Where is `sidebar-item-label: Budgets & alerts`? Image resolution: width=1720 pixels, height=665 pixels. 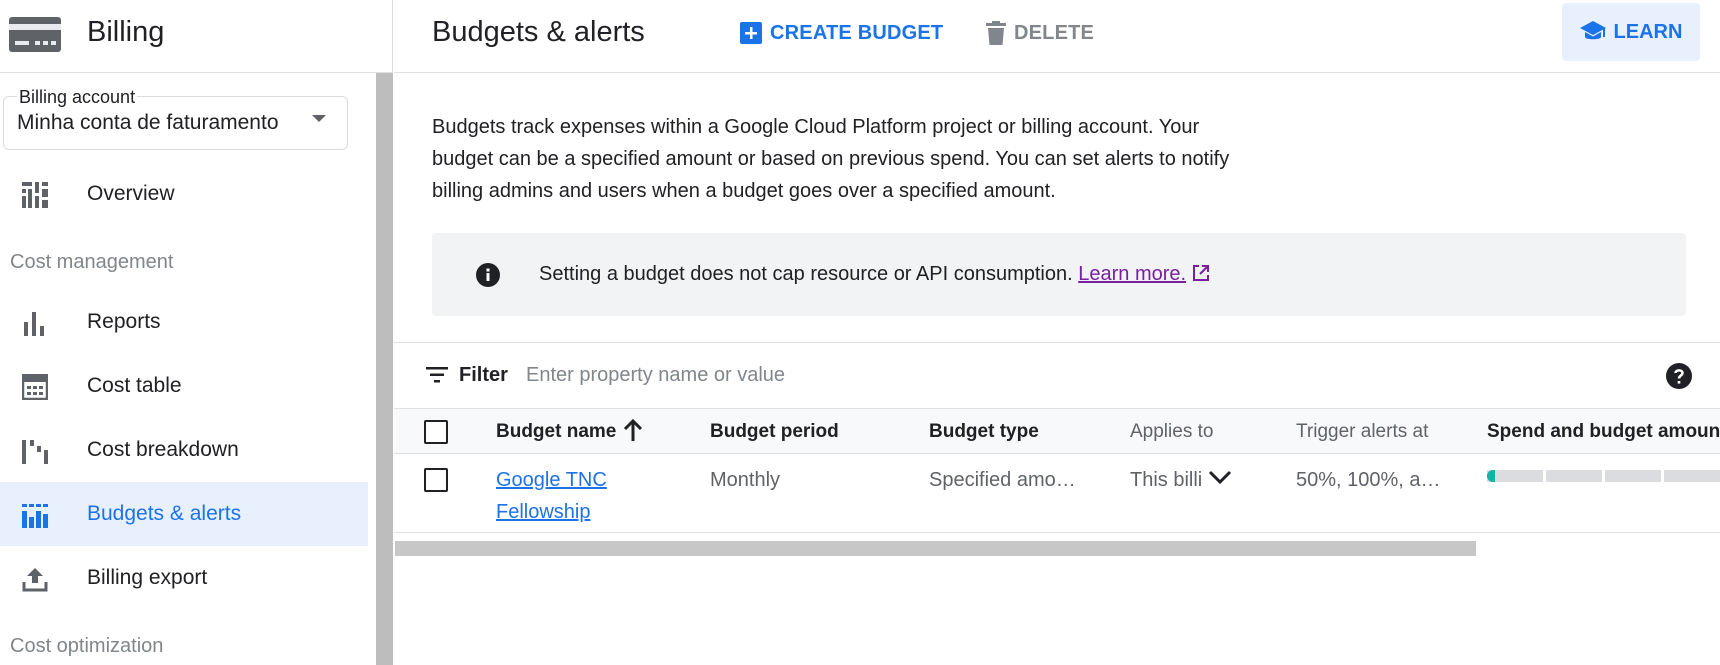 sidebar-item-label: Budgets & alerts is located at coordinates (164, 513).